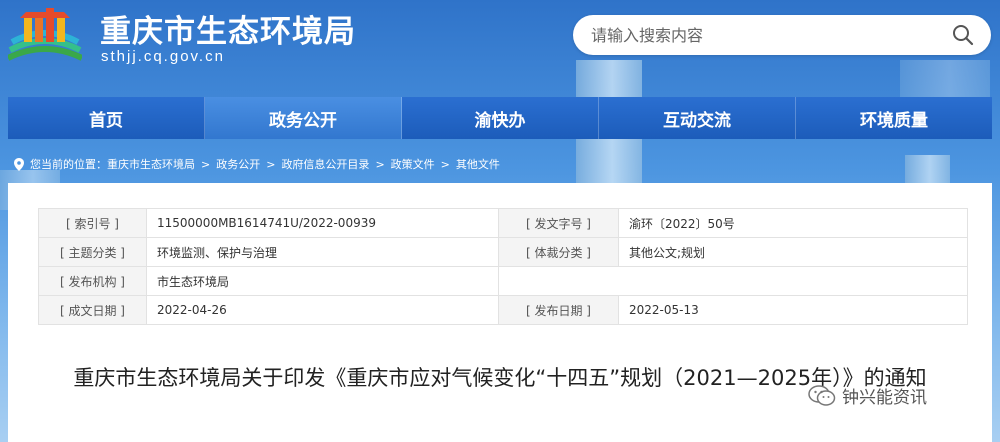 Image resolution: width=1000 pixels, height=442 pixels. Describe the element at coordinates (106, 118) in the screenshot. I see `nav-item-home: 首页` at that location.